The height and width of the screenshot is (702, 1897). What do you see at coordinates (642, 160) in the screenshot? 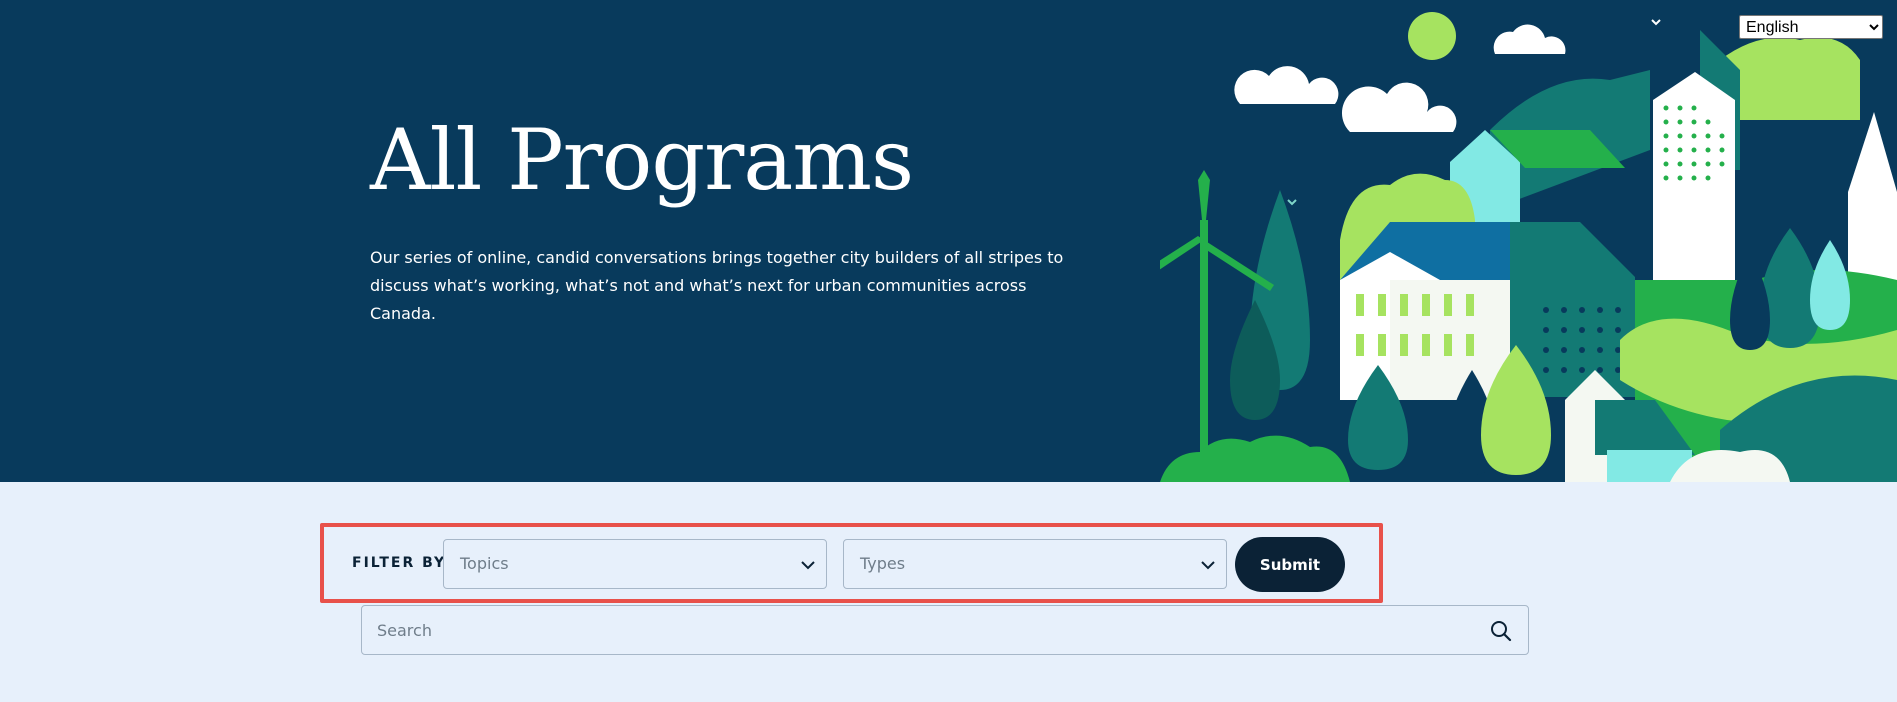
I see `page-title: All Programs` at bounding box center [642, 160].